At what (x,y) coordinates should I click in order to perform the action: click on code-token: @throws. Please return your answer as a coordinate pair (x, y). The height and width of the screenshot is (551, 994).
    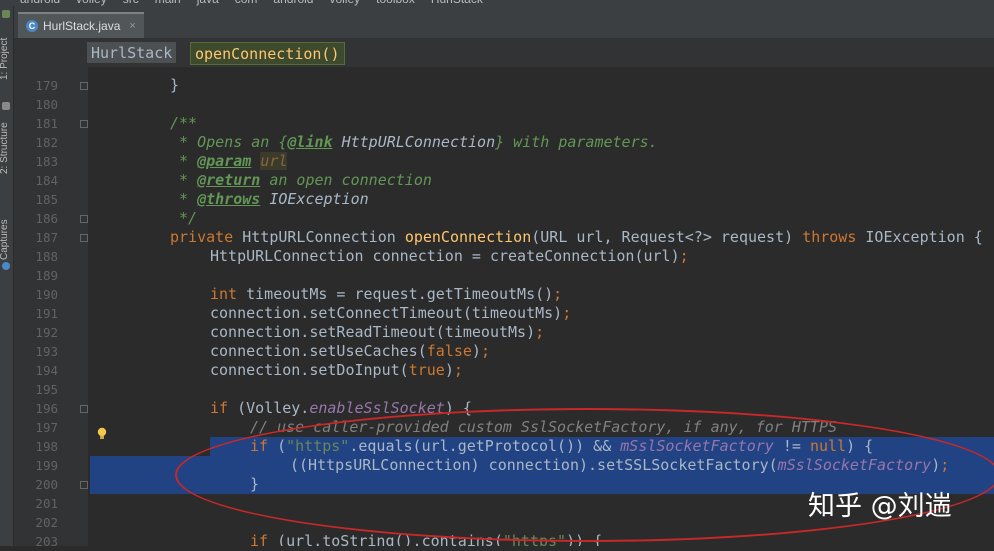
    Looking at the image, I should click on (229, 199).